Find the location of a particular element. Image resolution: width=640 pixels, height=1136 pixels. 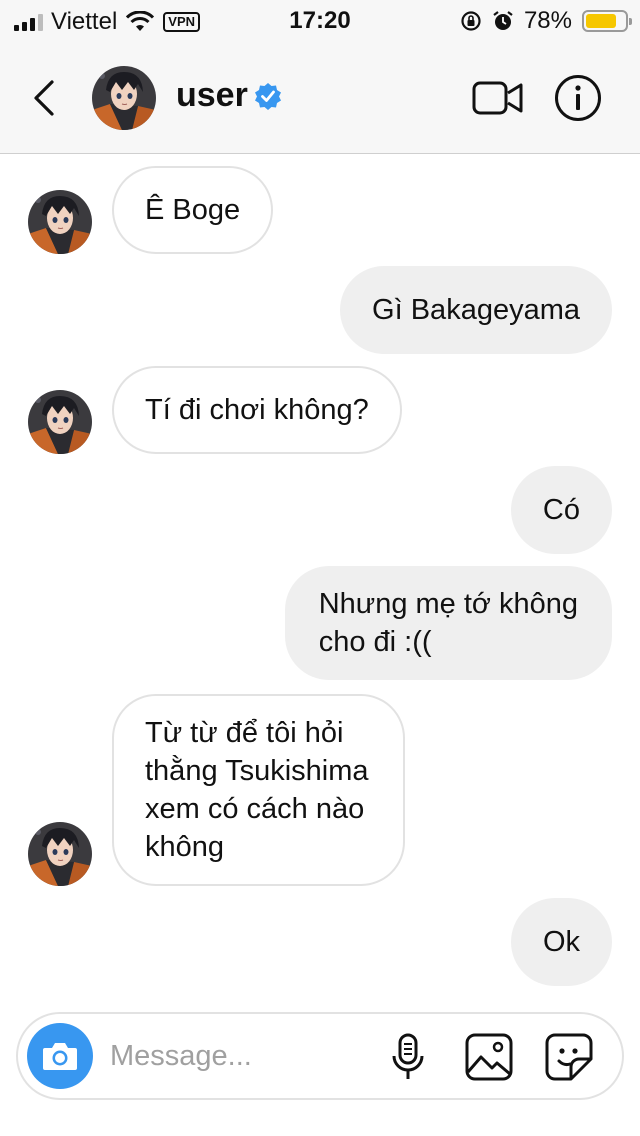

microphone-icon is located at coordinates (408, 1057).